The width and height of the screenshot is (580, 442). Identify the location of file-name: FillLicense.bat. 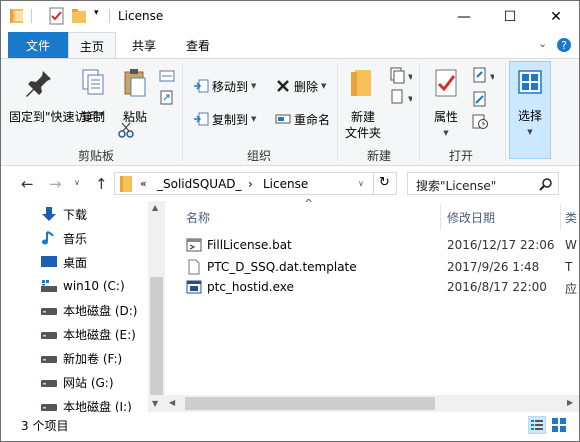
(249, 245).